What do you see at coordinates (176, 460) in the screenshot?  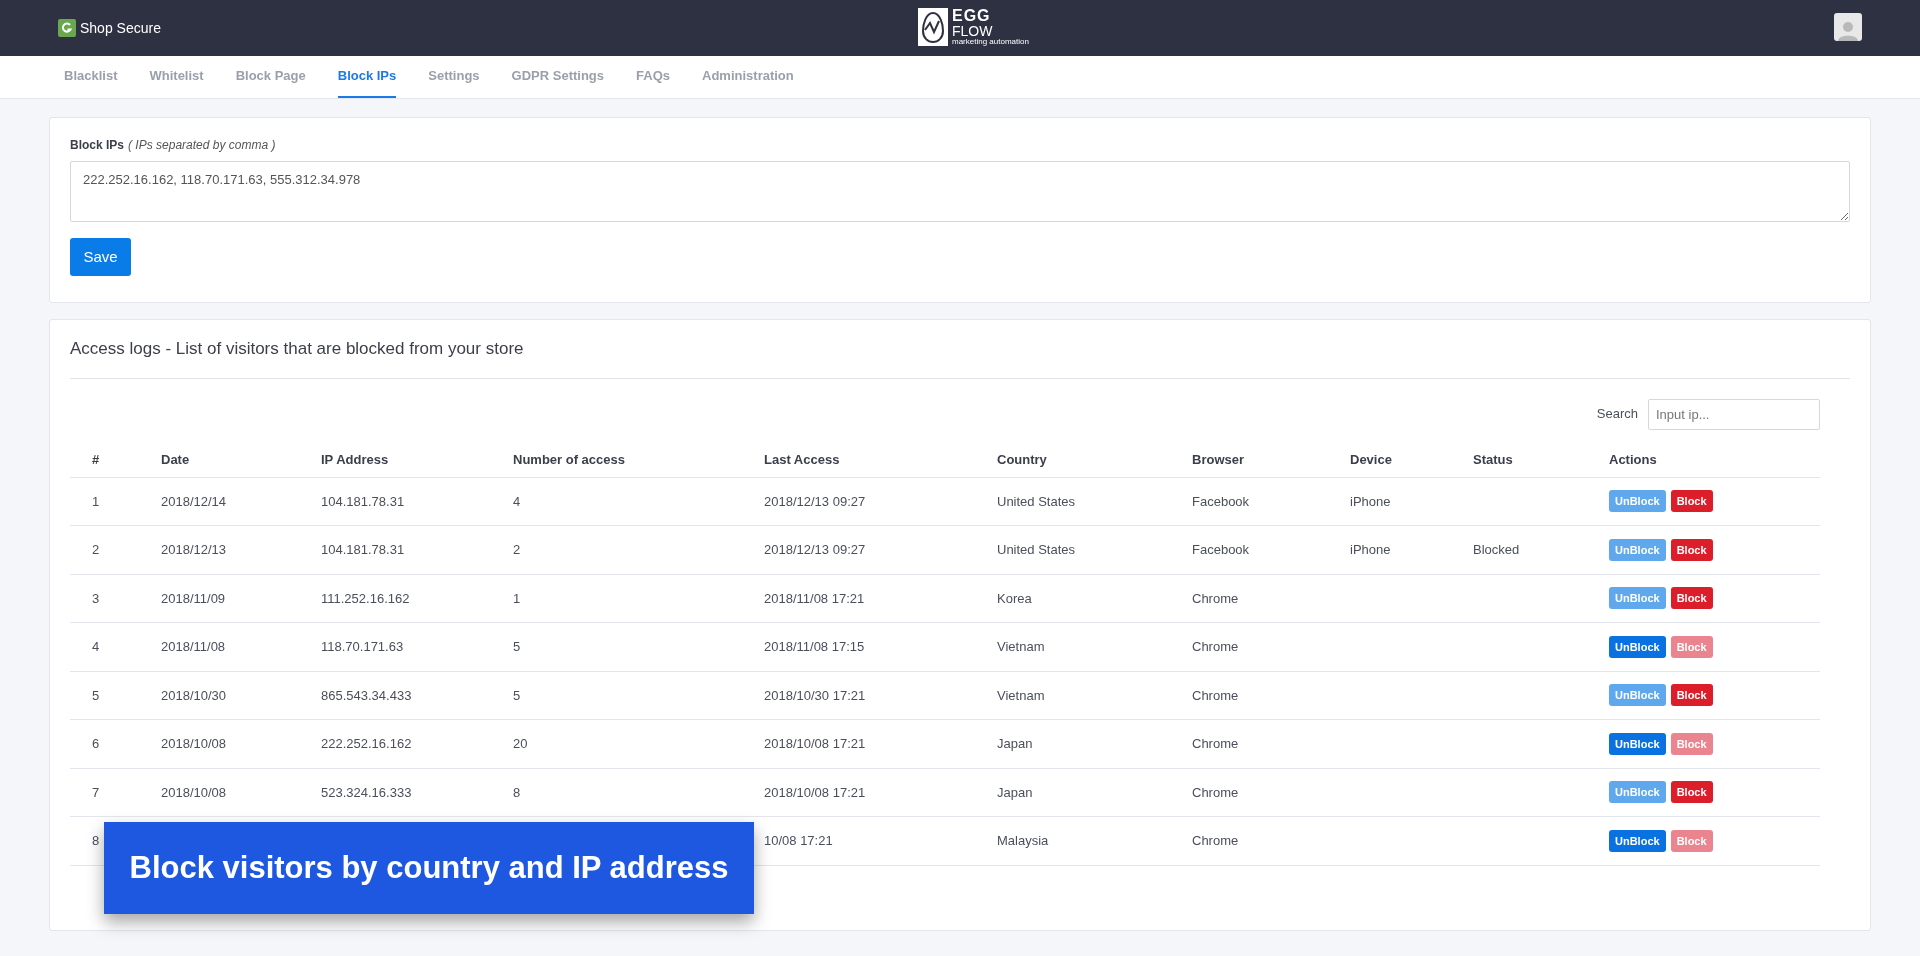 I see `column-header: Date` at bounding box center [176, 460].